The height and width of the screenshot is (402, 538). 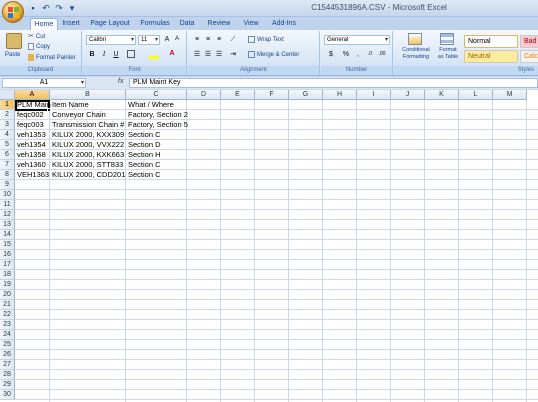 What do you see at coordinates (111, 40) in the screenshot?
I see `font-name-select: Calibri` at bounding box center [111, 40].